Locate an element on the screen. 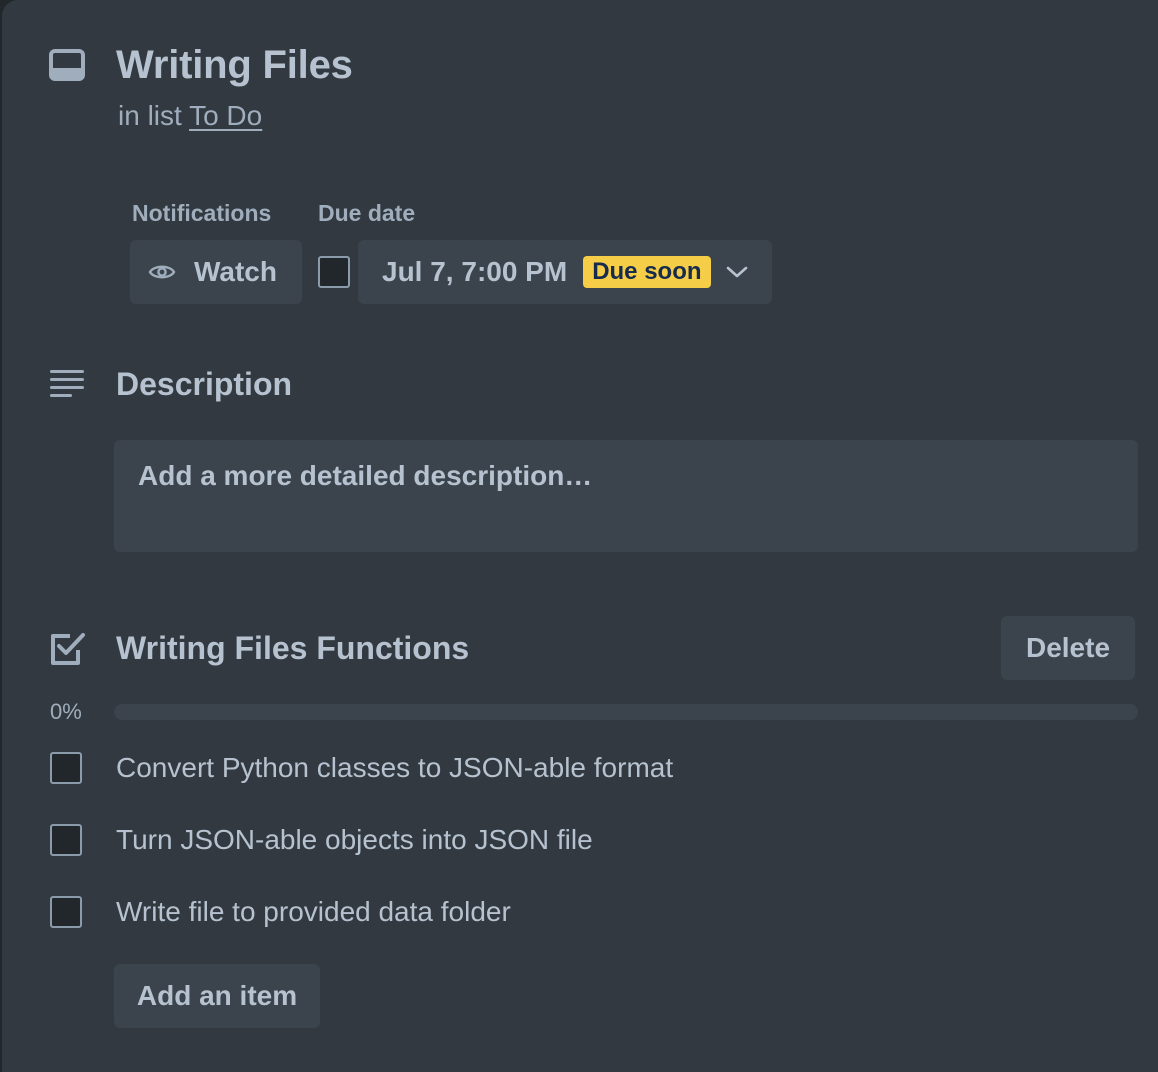  notifications-label: Notifications is located at coordinates (202, 213).